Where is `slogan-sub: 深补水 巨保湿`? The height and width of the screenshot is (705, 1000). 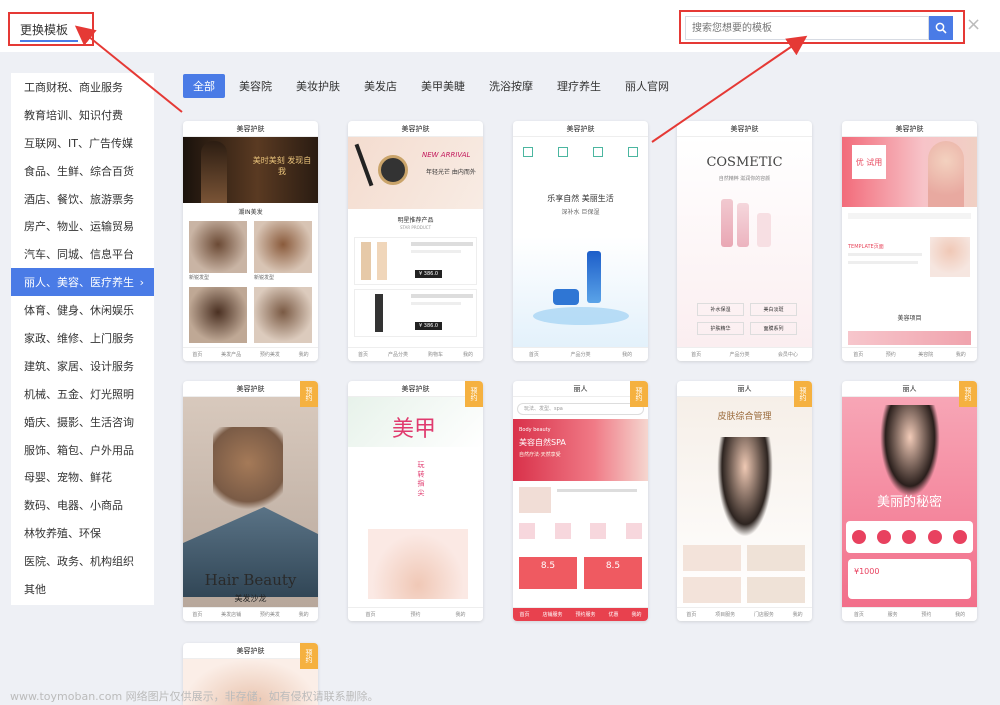
slogan-sub: 深补水 巨保湿 is located at coordinates (580, 212).